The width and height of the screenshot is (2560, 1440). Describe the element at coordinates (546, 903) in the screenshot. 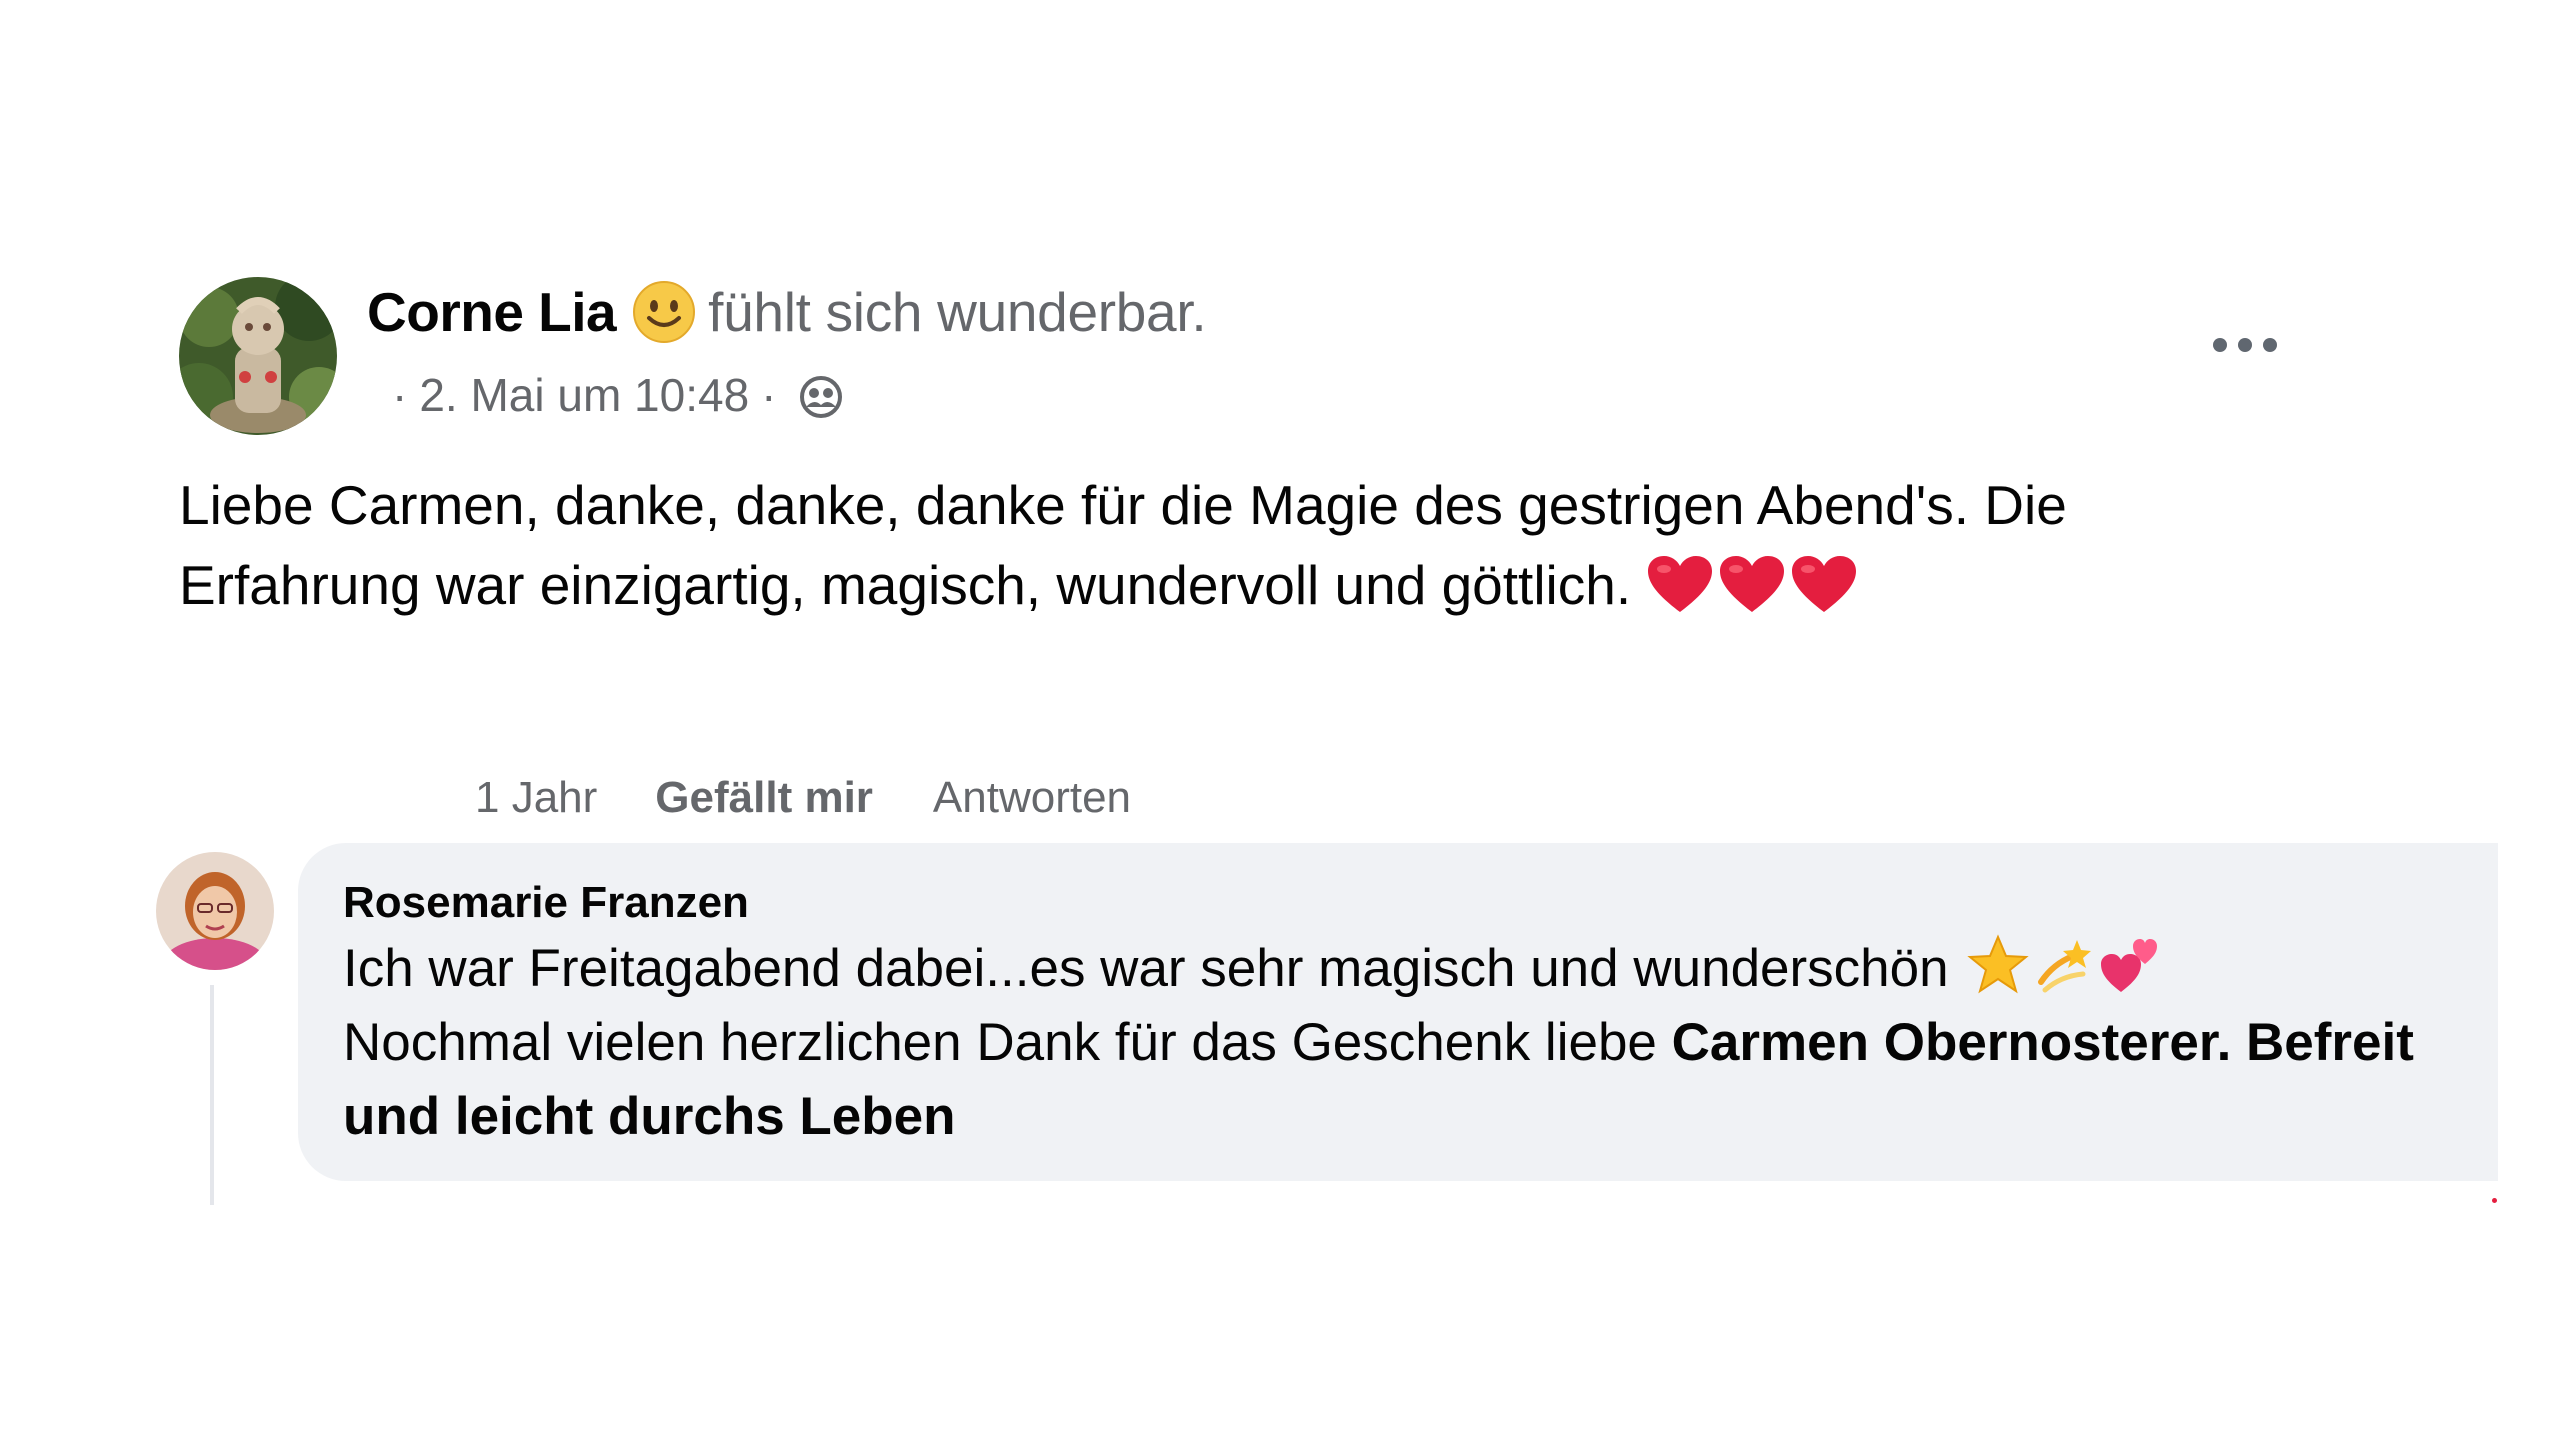

I see `comment-author-name: Rosemarie Franzen` at that location.